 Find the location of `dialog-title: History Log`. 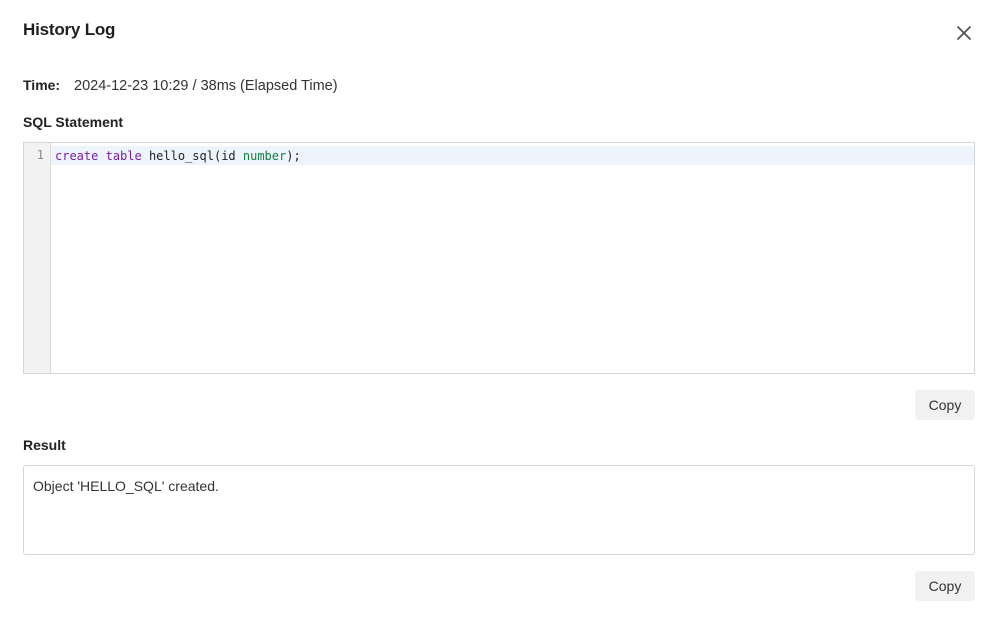

dialog-title: History Log is located at coordinates (69, 29).